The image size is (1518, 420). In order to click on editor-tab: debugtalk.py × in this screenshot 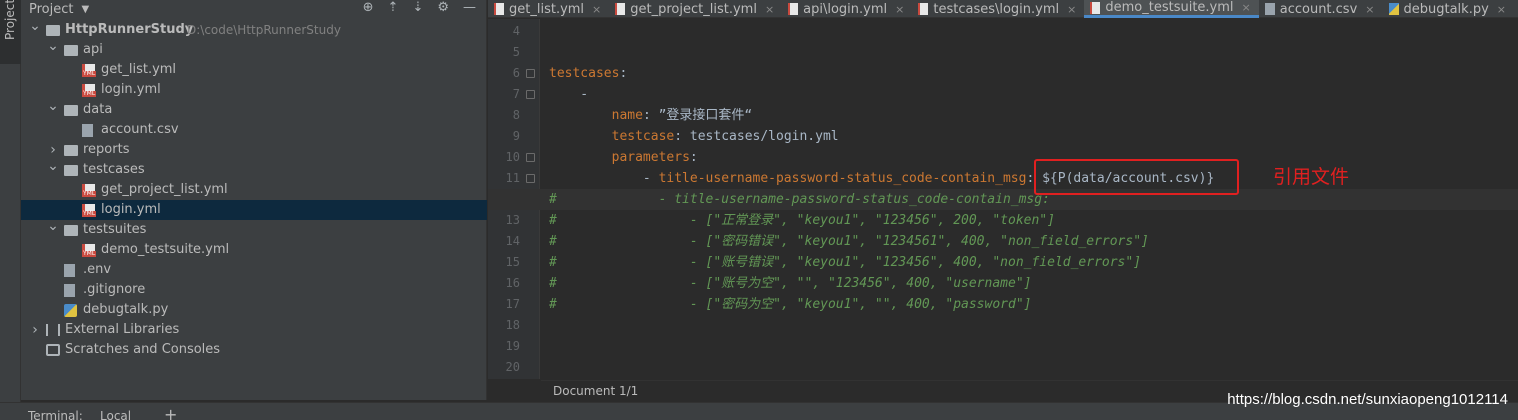, I will do `click(1449, 9)`.